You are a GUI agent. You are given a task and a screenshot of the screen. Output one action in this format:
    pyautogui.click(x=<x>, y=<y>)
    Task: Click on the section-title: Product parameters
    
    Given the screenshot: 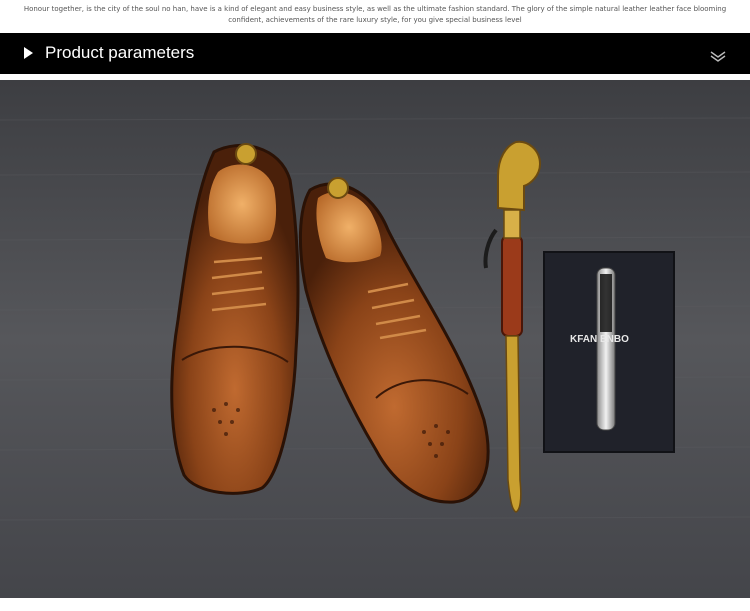 What is the action you would take?
    pyautogui.click(x=120, y=52)
    